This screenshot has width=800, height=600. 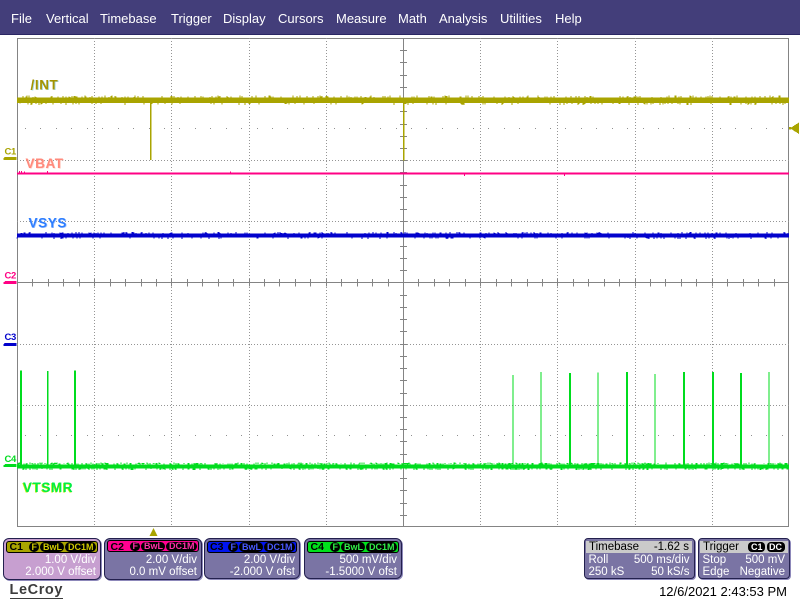 I want to click on svg-text: C2, so click(x=11, y=276).